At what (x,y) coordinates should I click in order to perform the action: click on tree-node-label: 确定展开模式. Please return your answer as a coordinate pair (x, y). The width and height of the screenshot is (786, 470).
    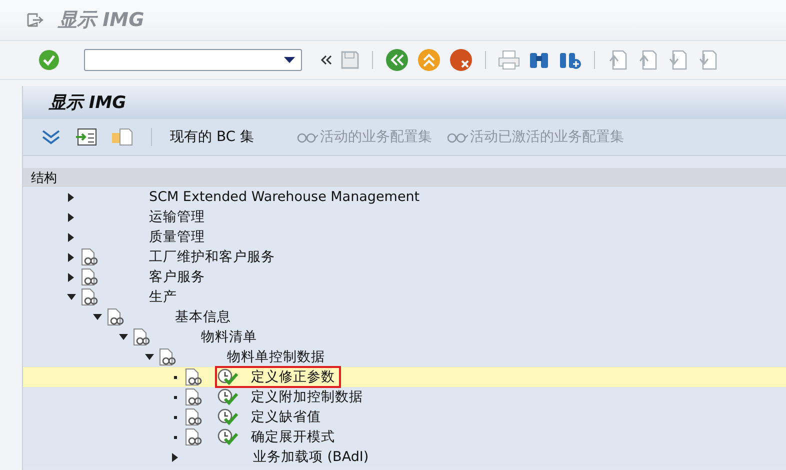
    Looking at the image, I should click on (293, 437).